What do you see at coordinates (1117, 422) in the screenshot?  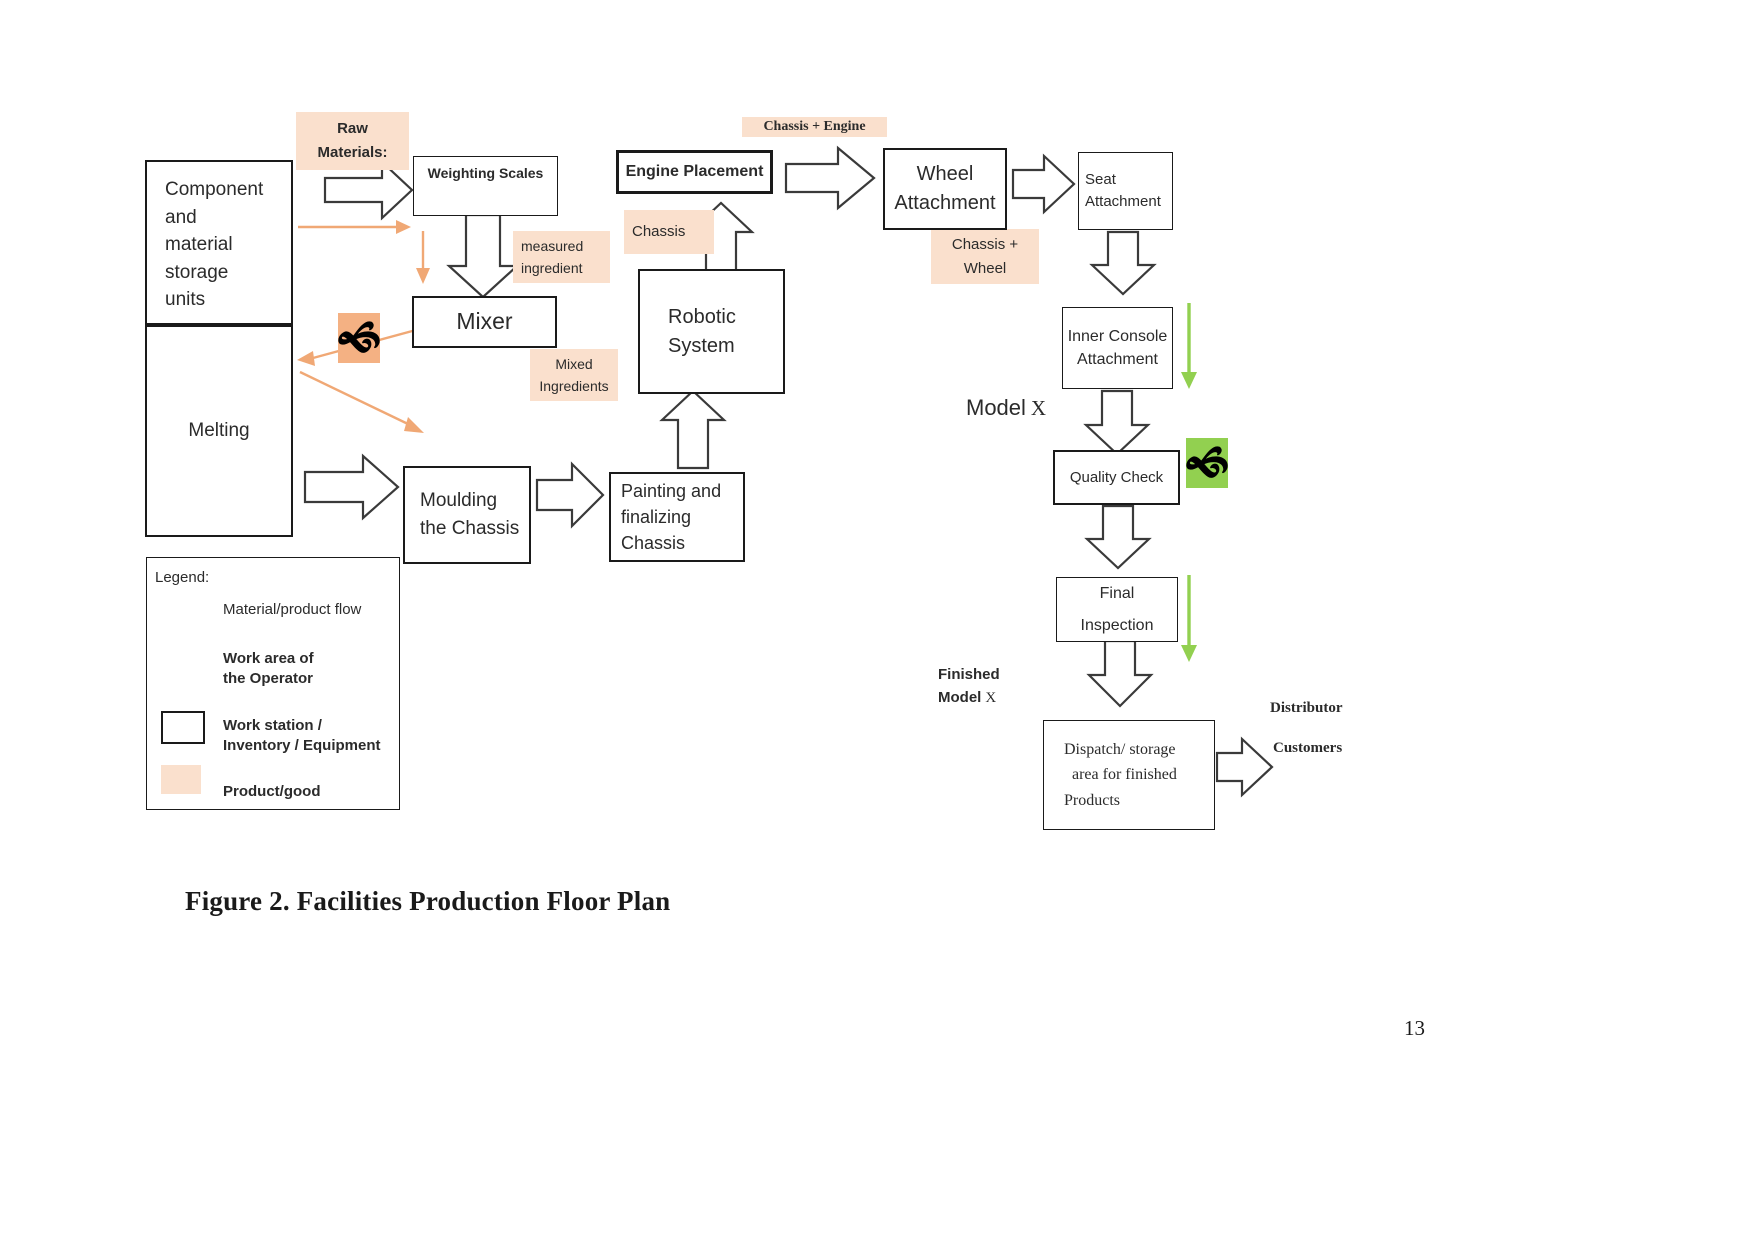 I see `flow-arrow-console-to-quality` at bounding box center [1117, 422].